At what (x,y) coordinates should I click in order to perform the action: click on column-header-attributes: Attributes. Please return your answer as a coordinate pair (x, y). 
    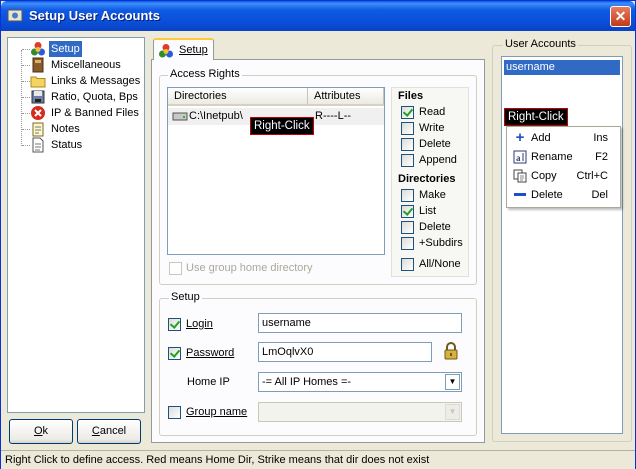
    Looking at the image, I should click on (346, 97).